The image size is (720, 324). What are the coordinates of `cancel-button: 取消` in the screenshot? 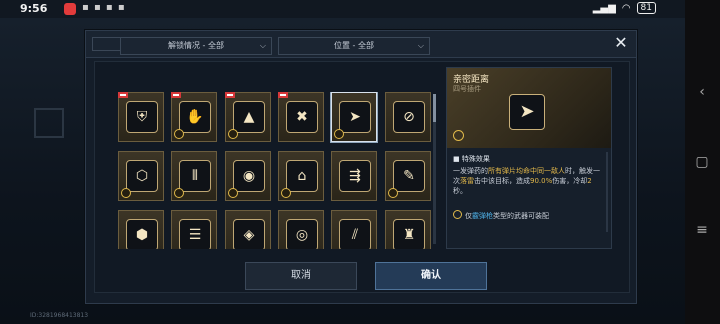 It's located at (301, 276).